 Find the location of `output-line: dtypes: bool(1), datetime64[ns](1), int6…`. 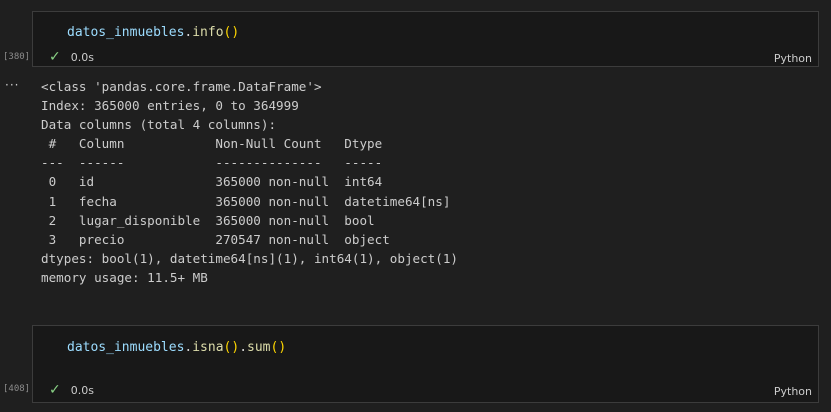

output-line: dtypes: bool(1), datetime64[ns](1), int6… is located at coordinates (250, 258).